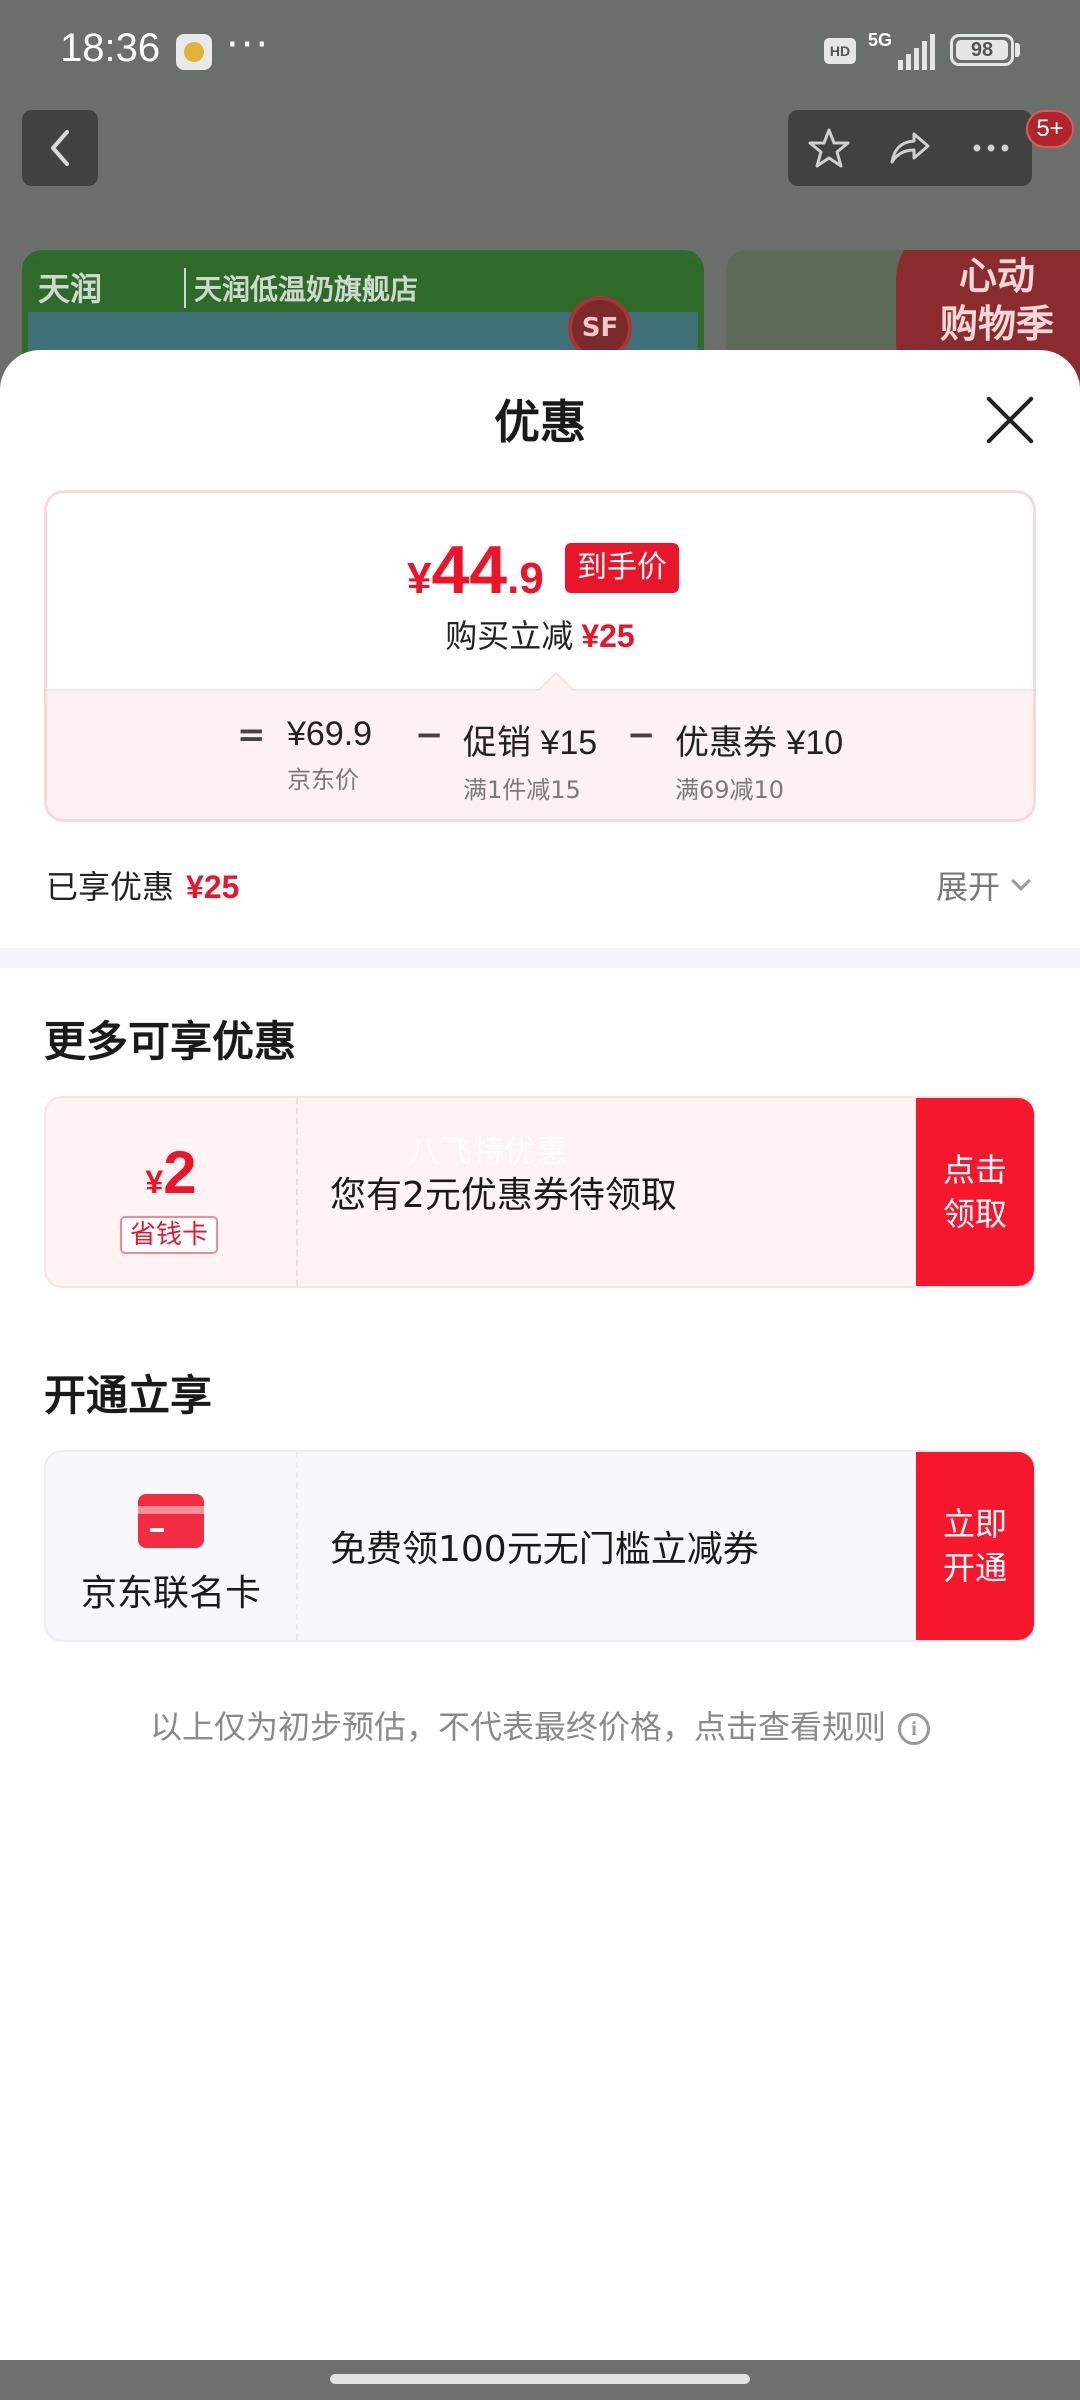 The width and height of the screenshot is (1080, 2400). What do you see at coordinates (996, 324) in the screenshot?
I see `promo-line-2: 购物季` at bounding box center [996, 324].